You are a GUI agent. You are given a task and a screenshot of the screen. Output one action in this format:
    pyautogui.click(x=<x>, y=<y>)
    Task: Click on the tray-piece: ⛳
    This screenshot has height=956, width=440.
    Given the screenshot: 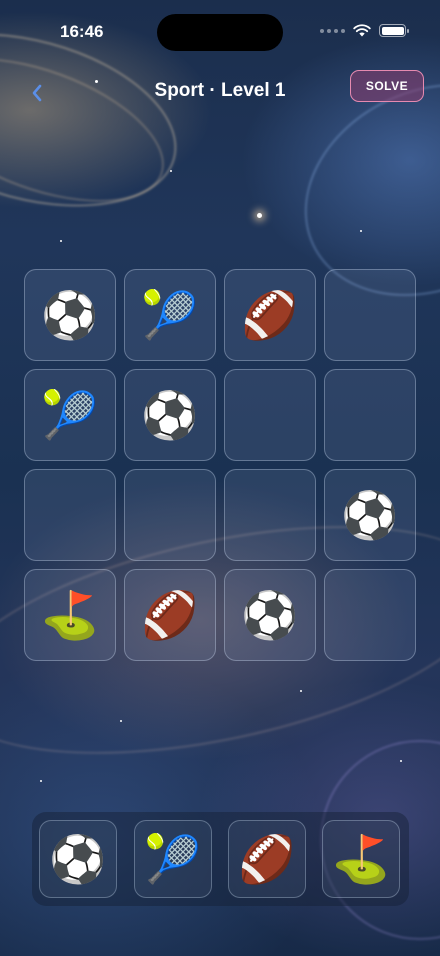 What is the action you would take?
    pyautogui.click(x=361, y=859)
    